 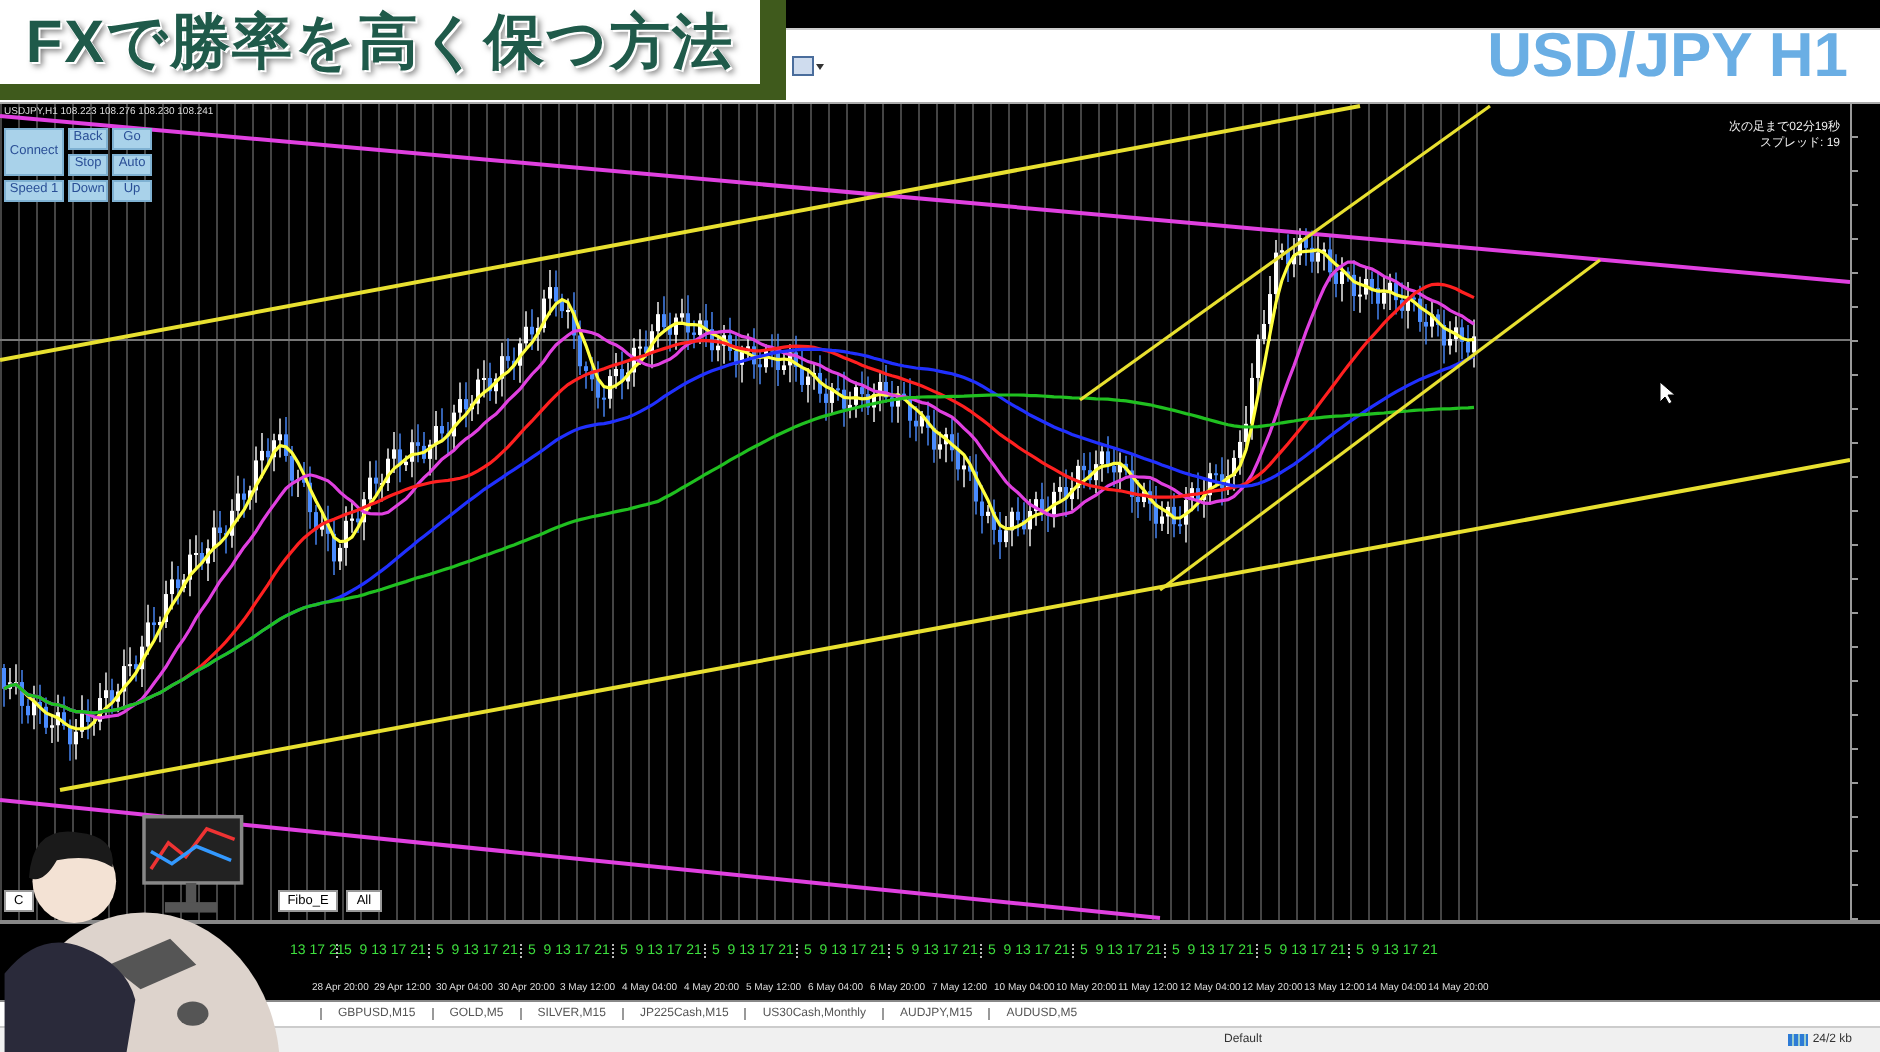 I want to click on video-title: FXで勝率を高く保つ方法, so click(x=380, y=43).